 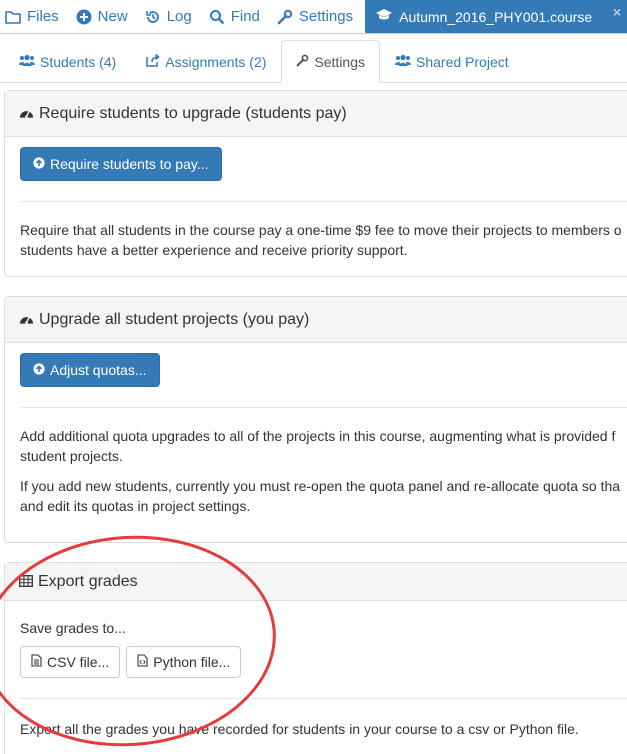 I want to click on nav-new-label: New, so click(x=112, y=16).